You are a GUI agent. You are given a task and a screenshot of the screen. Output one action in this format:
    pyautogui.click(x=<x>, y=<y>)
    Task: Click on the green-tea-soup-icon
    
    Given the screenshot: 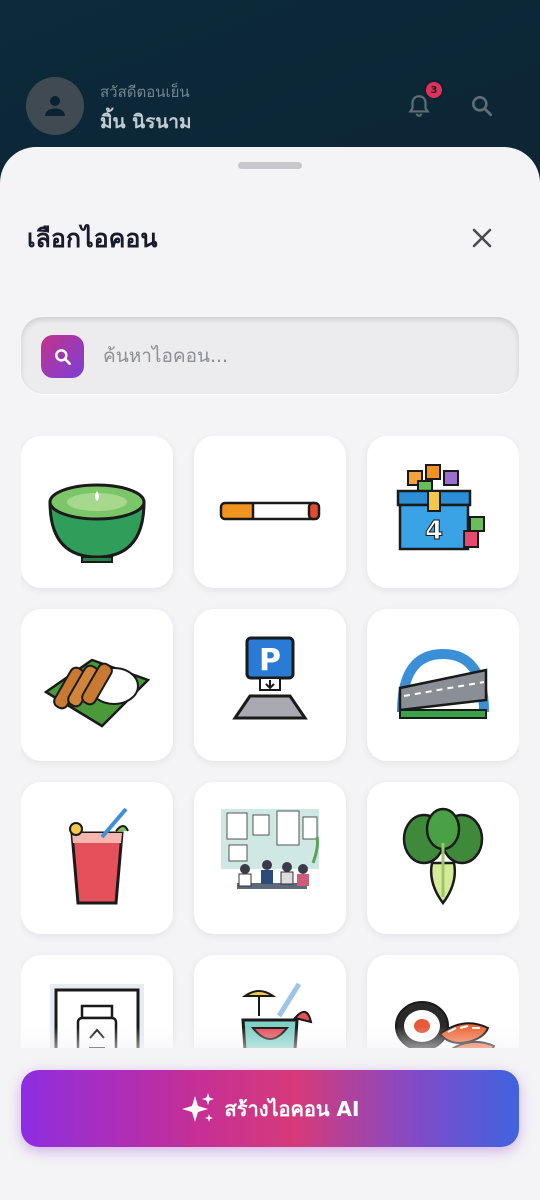 What is the action you would take?
    pyautogui.click(x=97, y=523)
    